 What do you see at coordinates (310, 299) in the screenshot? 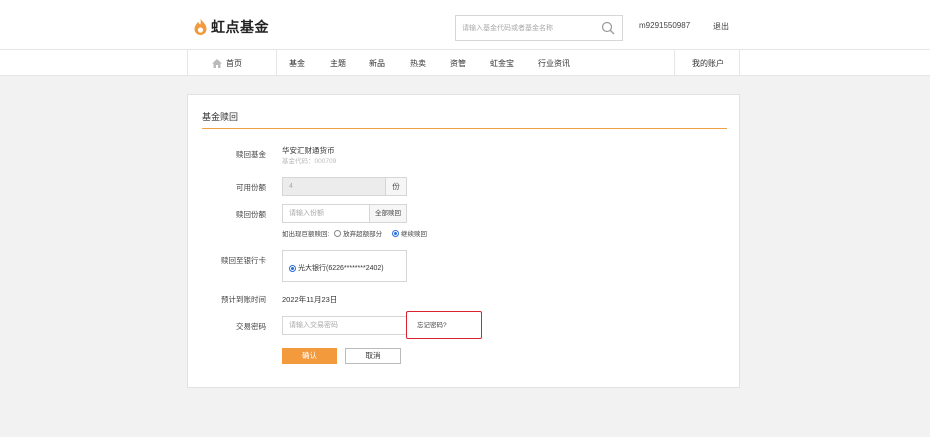
I see `arrival-time-value: 2022年11月23日` at bounding box center [310, 299].